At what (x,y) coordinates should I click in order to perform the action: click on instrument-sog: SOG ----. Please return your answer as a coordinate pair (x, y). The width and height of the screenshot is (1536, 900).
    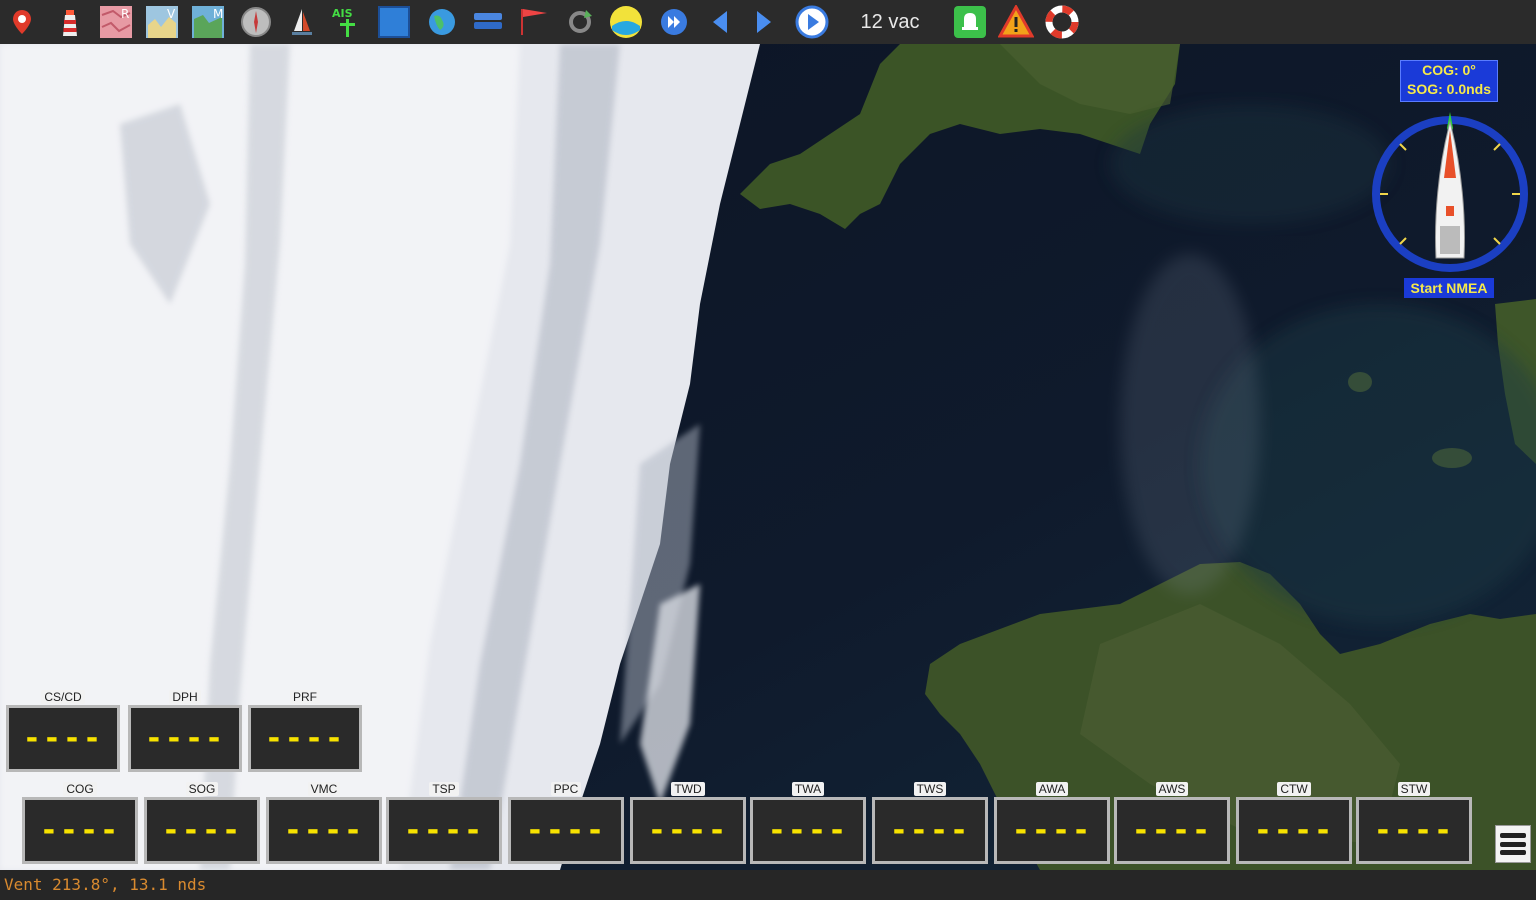
    Looking at the image, I should click on (202, 823).